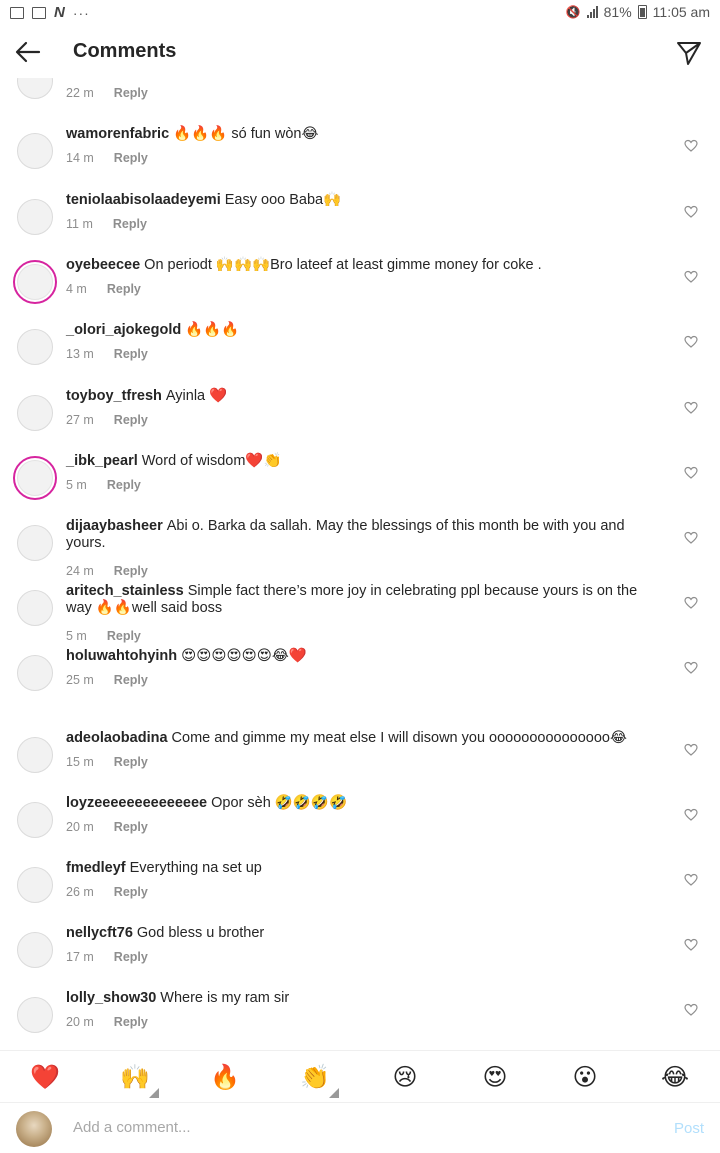 The height and width of the screenshot is (1153, 720). I want to click on comment-meta: 14 m Reply, so click(107, 158).